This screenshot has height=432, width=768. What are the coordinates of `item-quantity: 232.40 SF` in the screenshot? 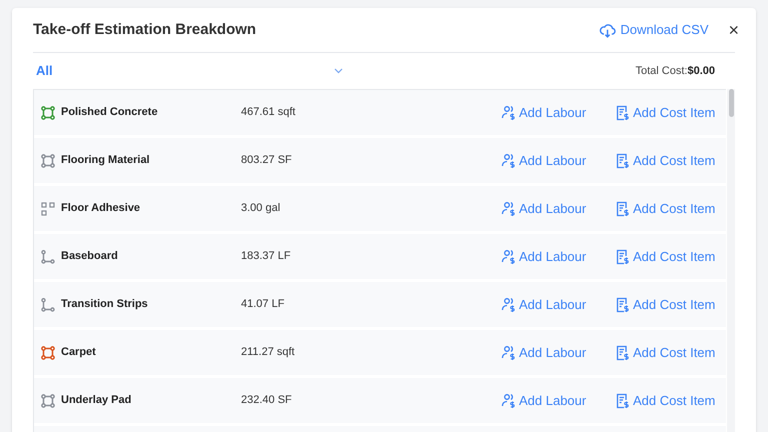 It's located at (267, 400).